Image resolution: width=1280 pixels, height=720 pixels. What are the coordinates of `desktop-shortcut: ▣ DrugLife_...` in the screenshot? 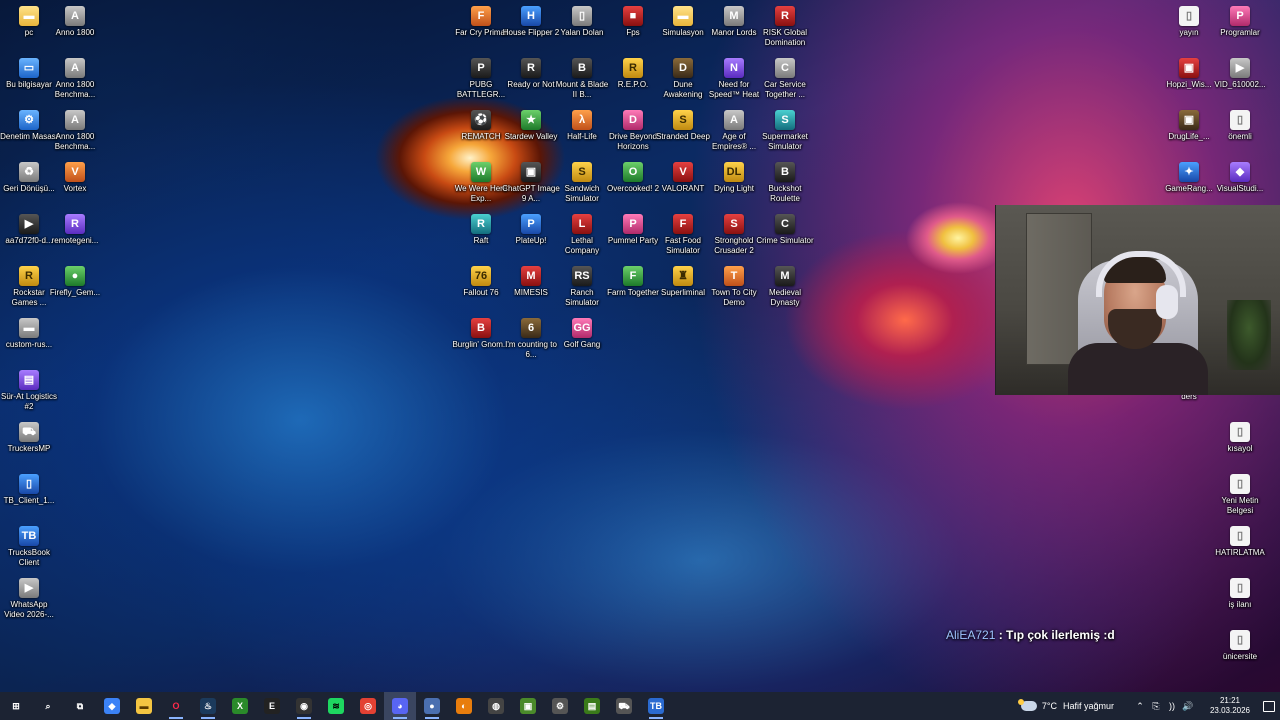 It's located at (1189, 134).